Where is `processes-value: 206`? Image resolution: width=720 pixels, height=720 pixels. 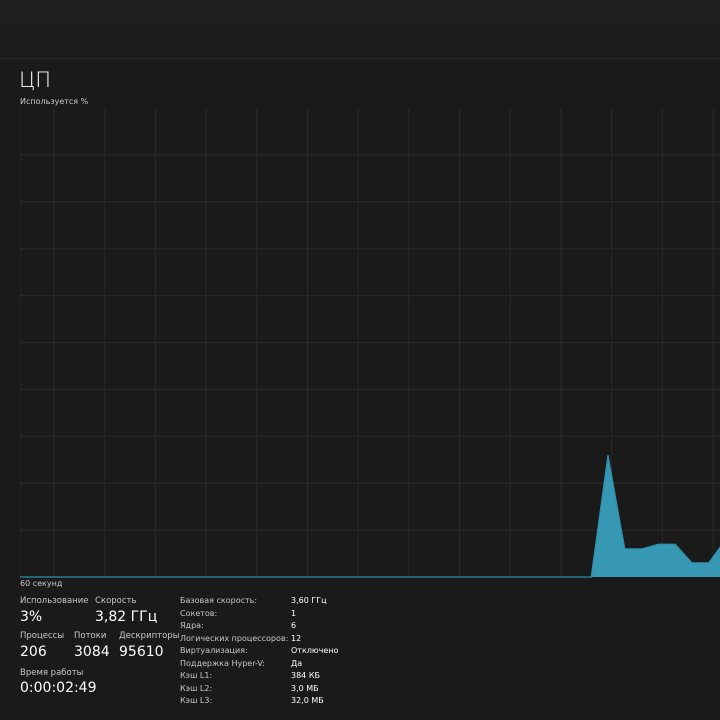
processes-value: 206 is located at coordinates (33, 652).